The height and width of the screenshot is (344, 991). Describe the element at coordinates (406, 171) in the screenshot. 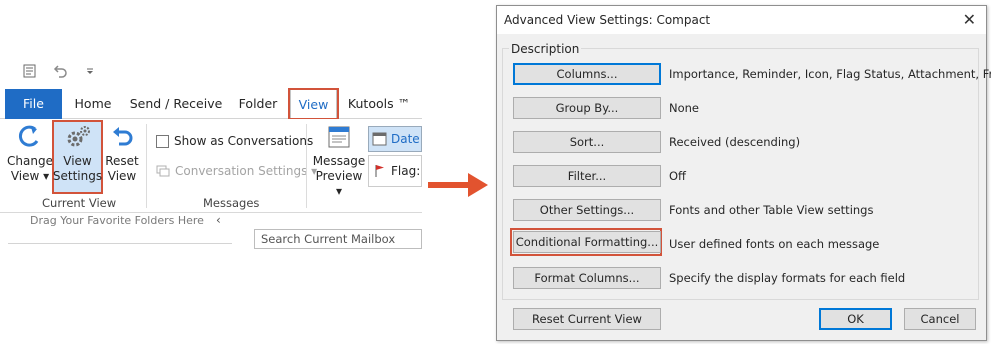

I see `arrange-flag-label: Flag:` at that location.